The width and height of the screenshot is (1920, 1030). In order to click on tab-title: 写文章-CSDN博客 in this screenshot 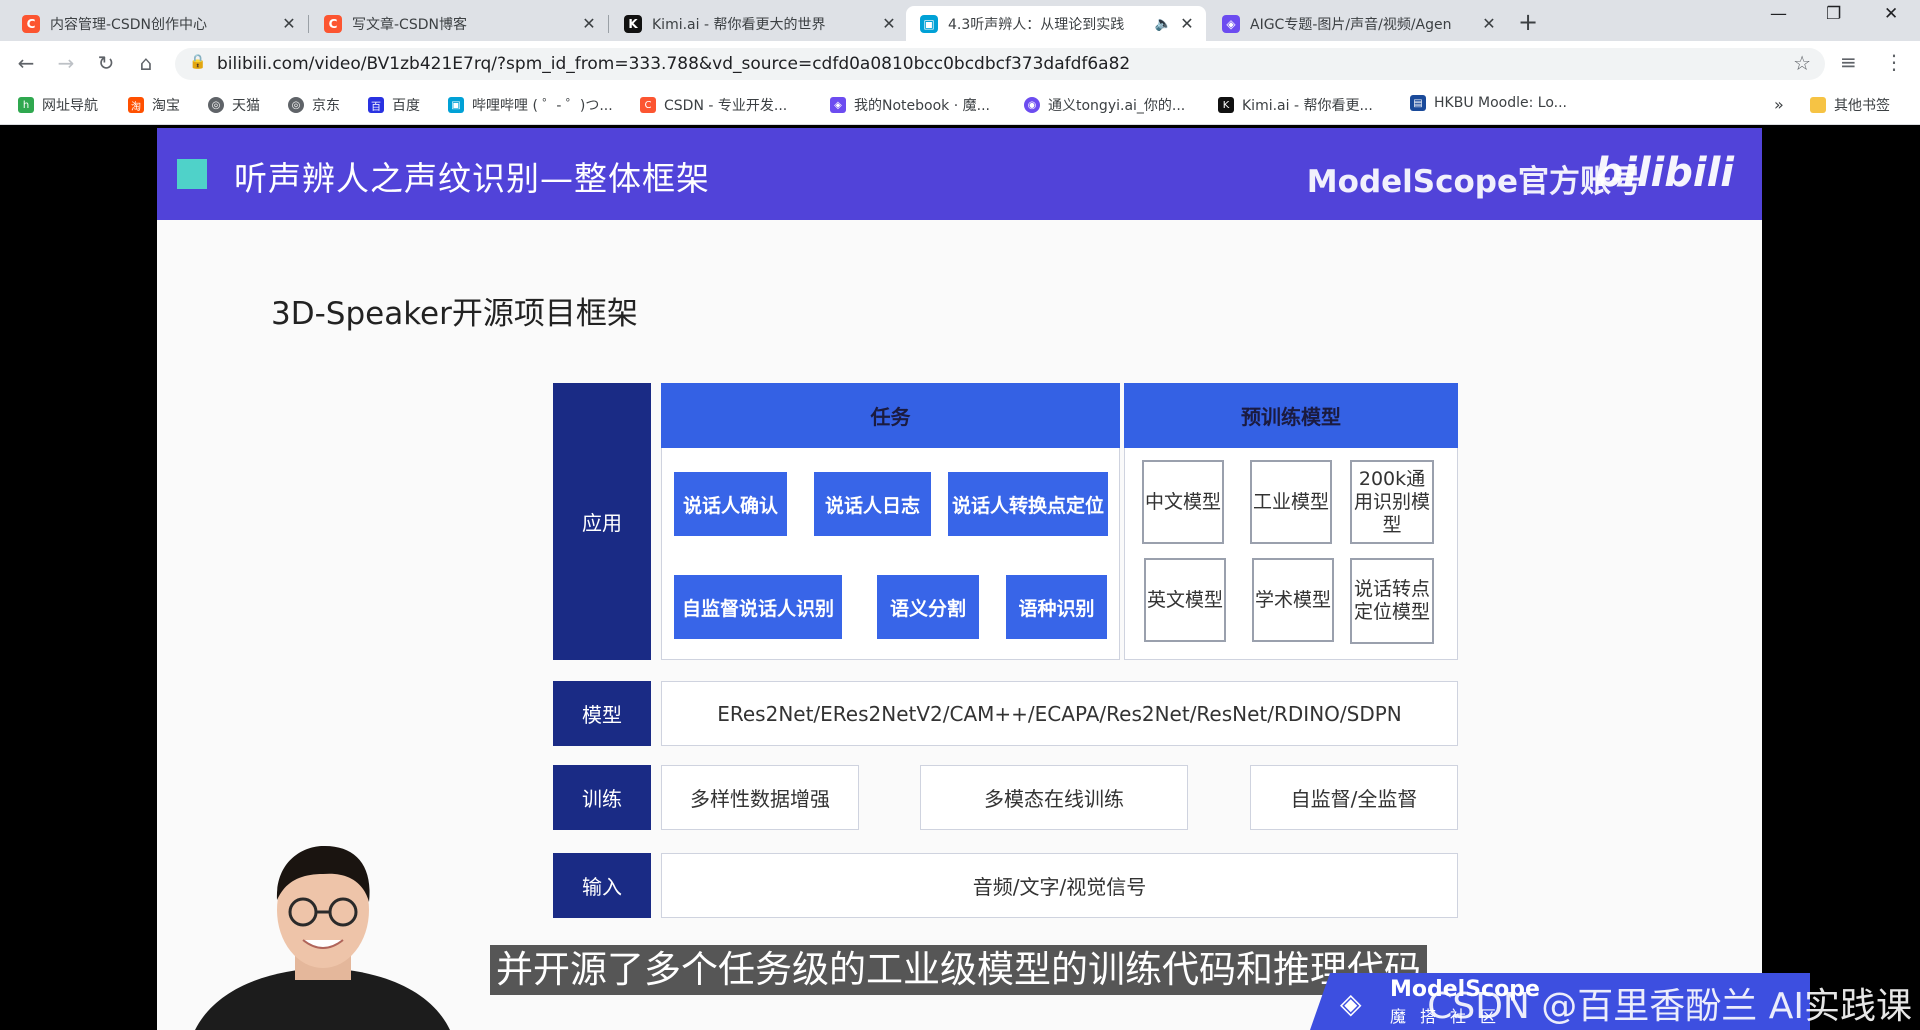, I will do `click(409, 24)`.